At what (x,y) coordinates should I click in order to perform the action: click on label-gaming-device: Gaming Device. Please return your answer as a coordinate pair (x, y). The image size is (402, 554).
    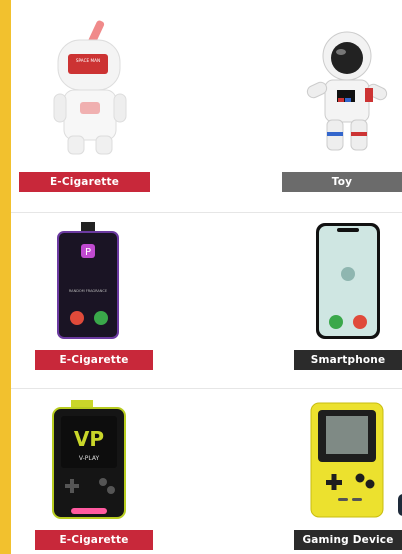
    Looking at the image, I should click on (348, 540).